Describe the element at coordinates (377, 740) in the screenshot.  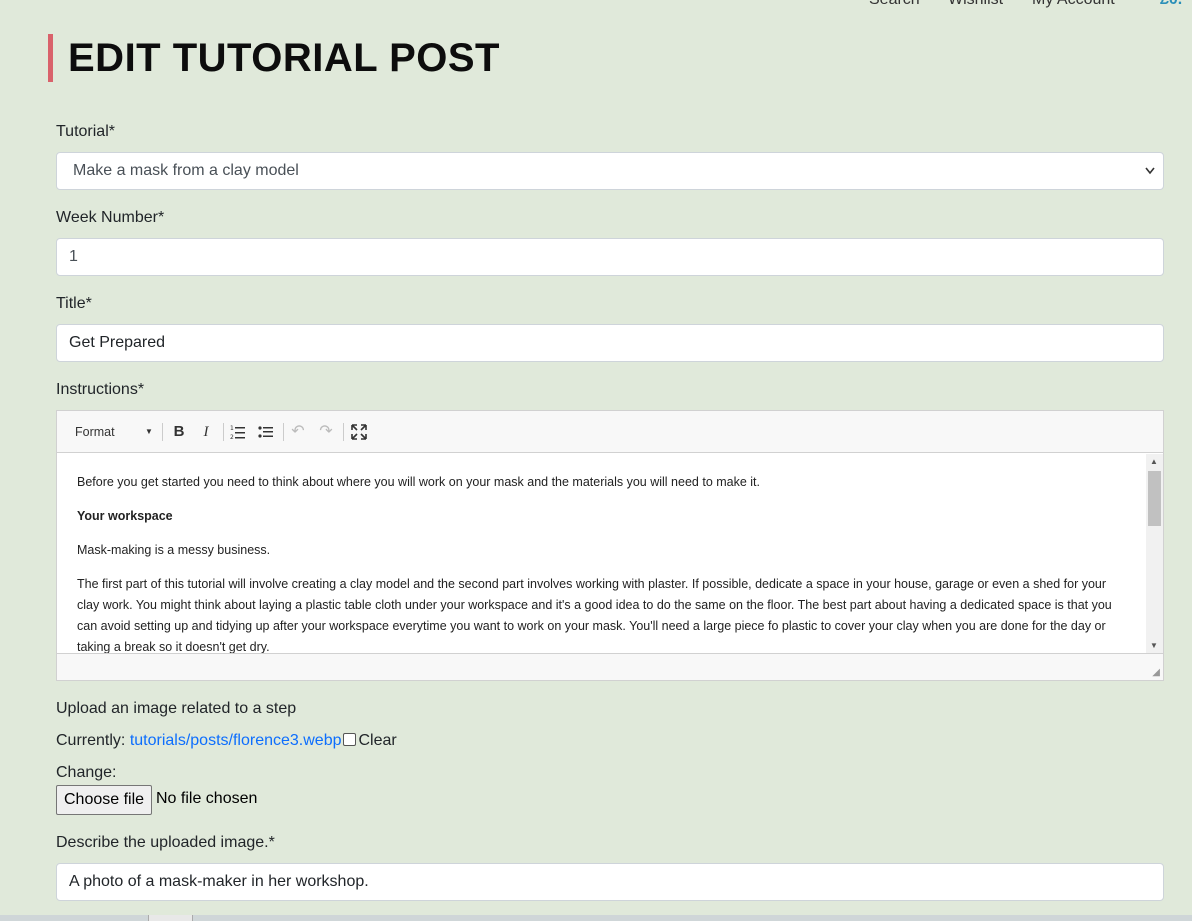
I see `clear-label: Clear` at that location.